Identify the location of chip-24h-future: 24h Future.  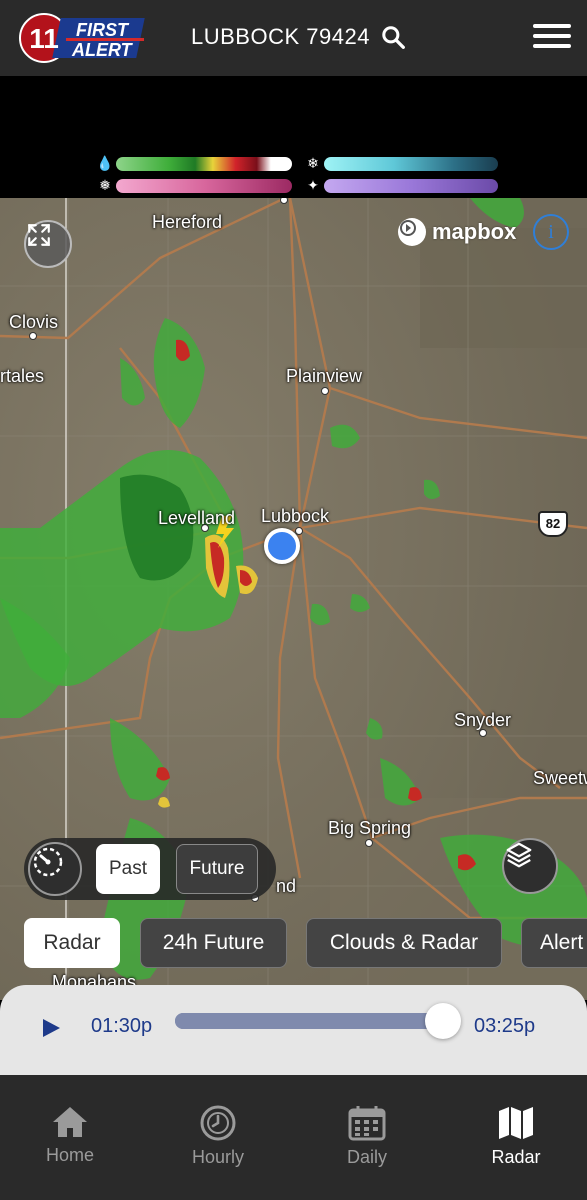
(213, 943).